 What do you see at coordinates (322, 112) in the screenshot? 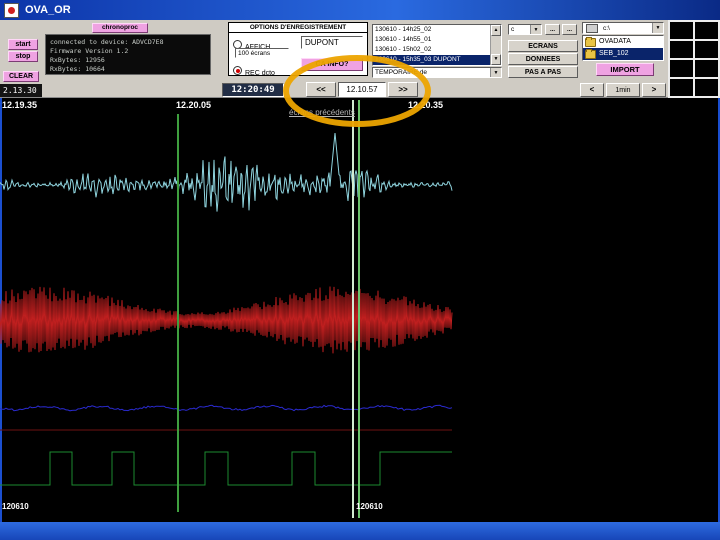
I see `previous-screens-link: écrans précédents` at bounding box center [322, 112].